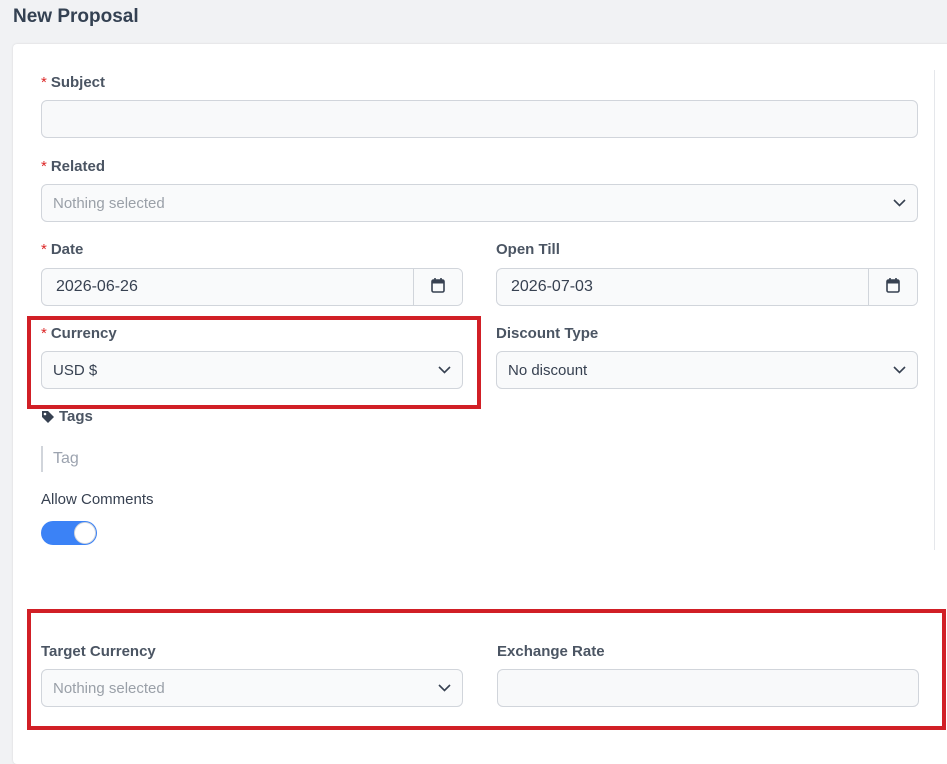  I want to click on toggle-knob, so click(85, 533).